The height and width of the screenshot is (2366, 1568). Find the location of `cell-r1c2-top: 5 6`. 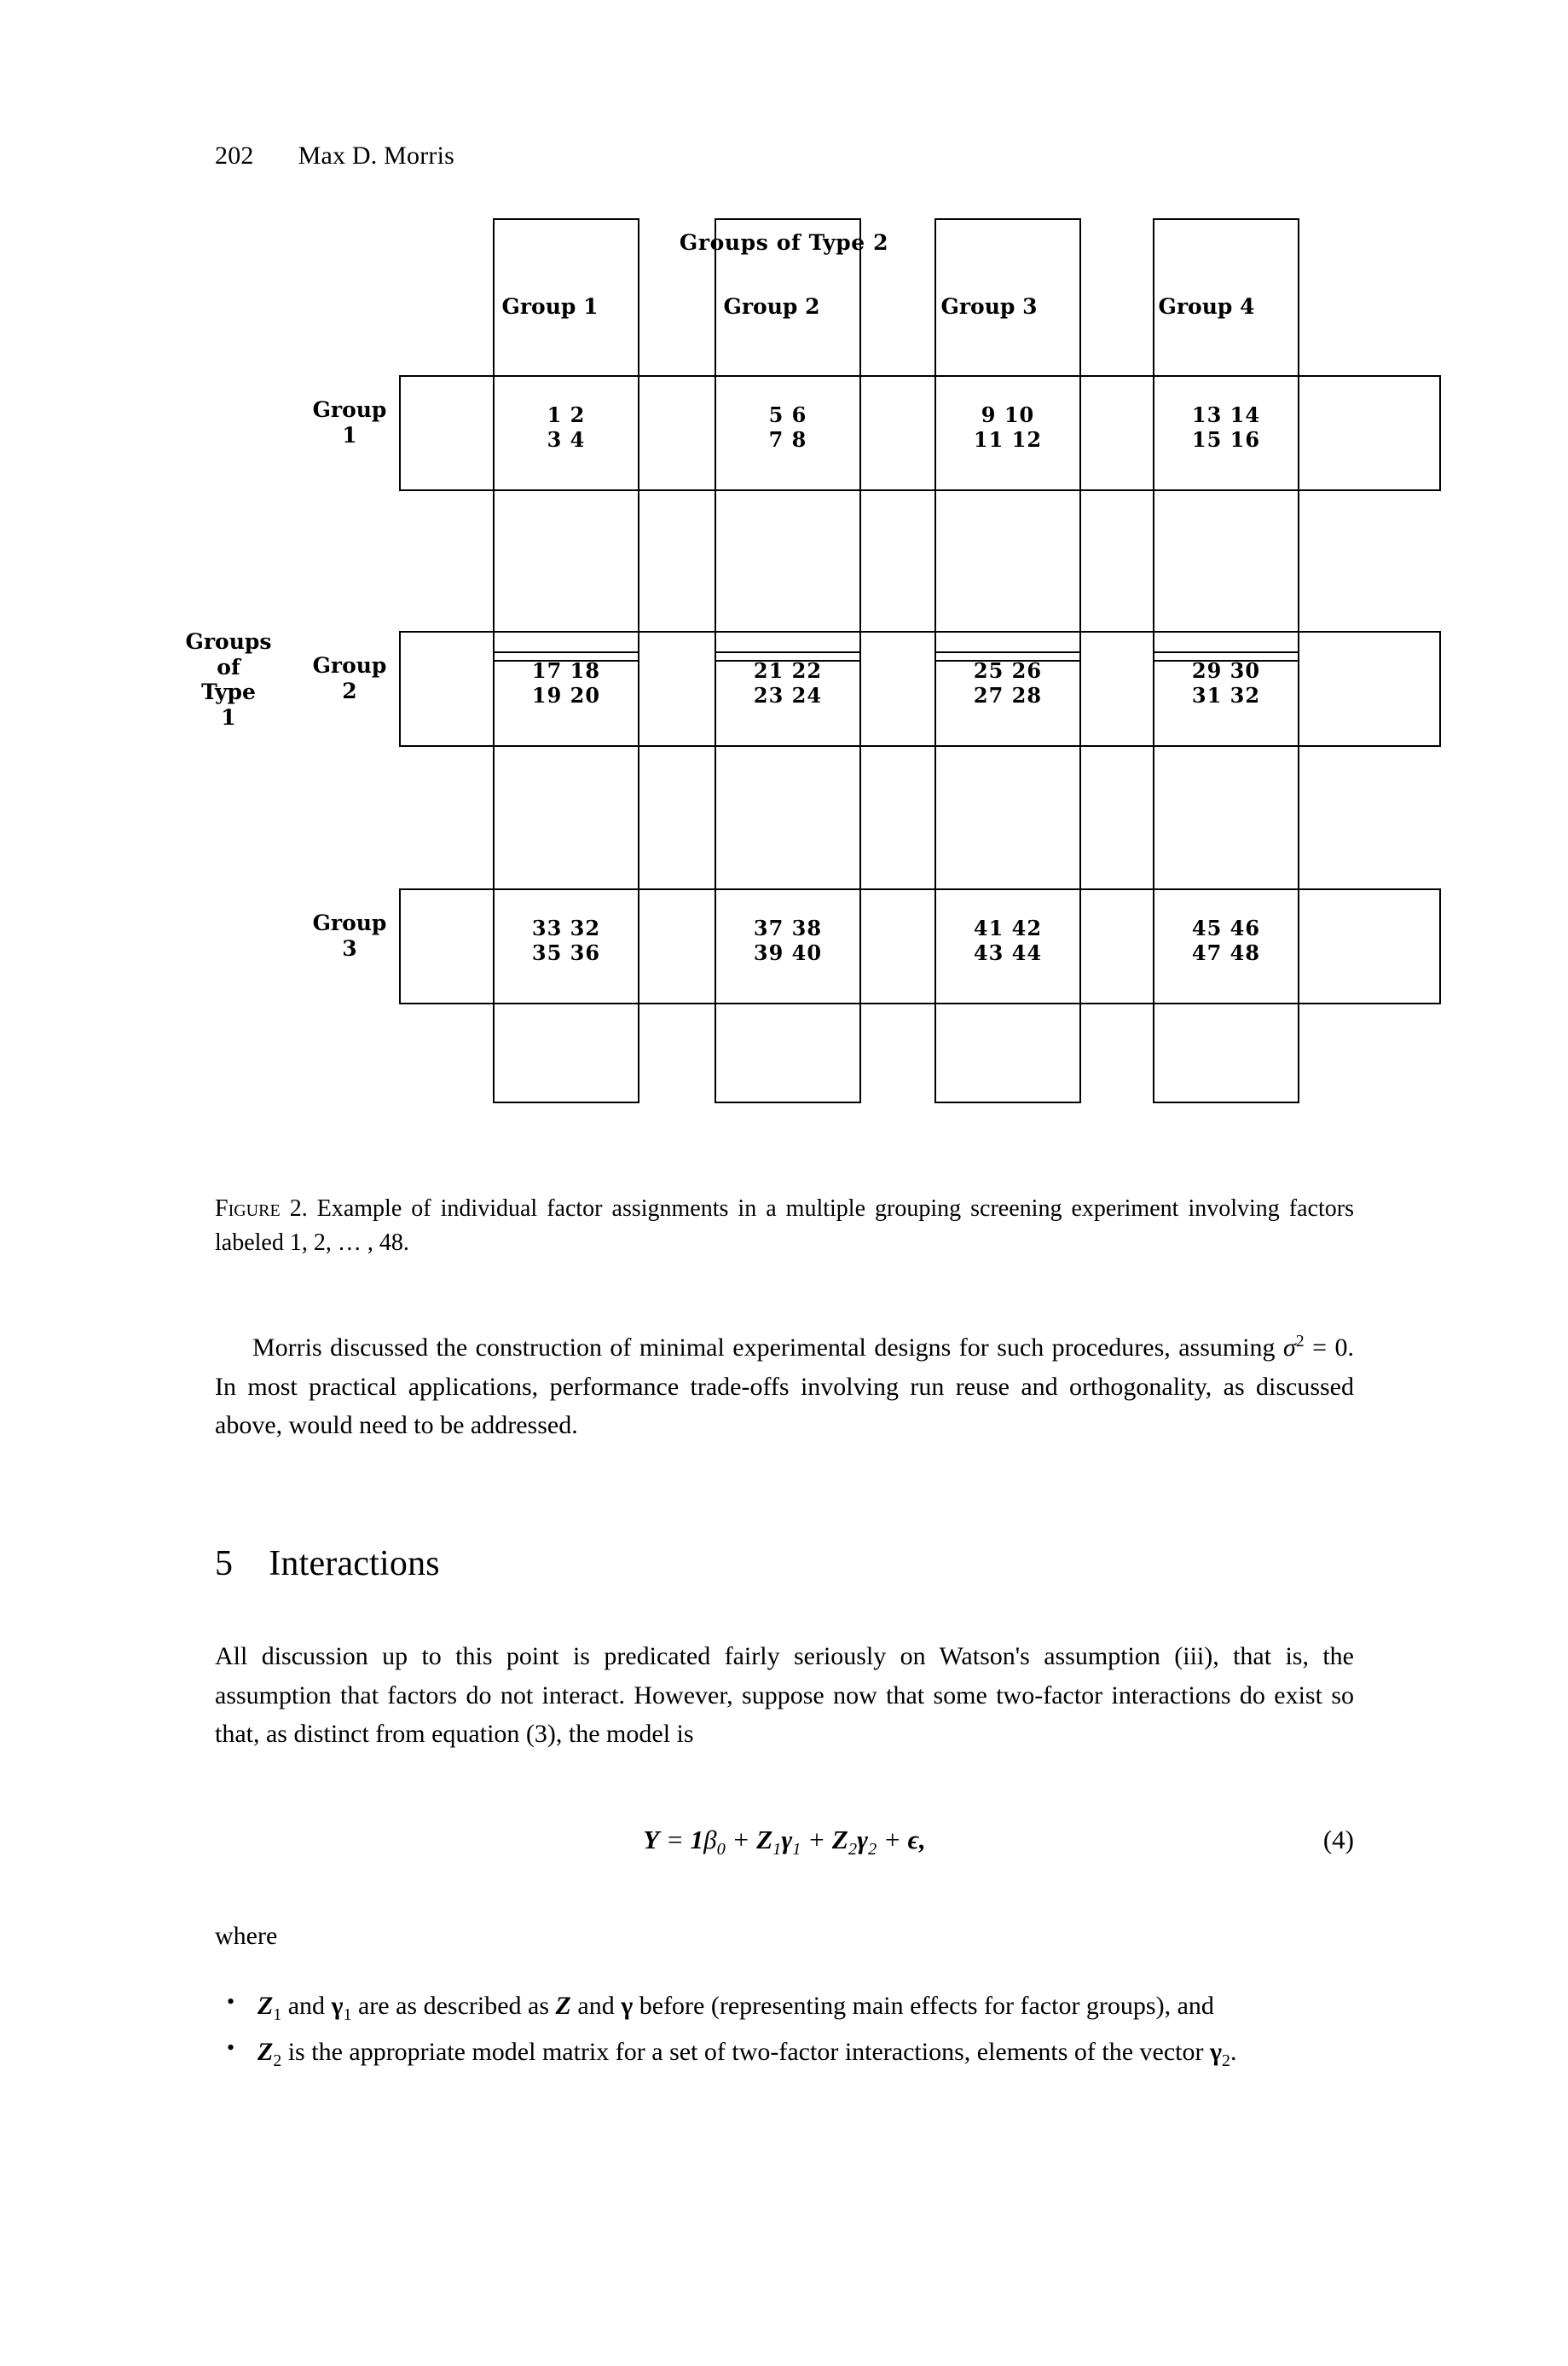

cell-r1c2-top: 5 6 is located at coordinates (787, 414).